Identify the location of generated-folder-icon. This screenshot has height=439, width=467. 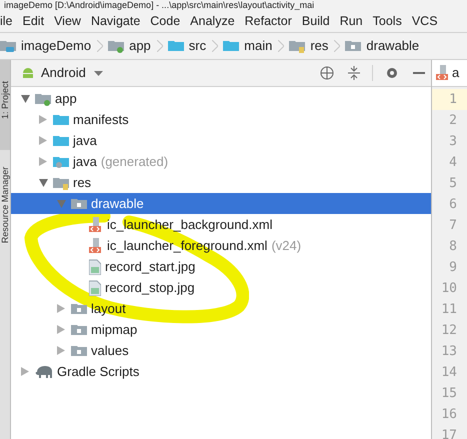
(61, 161).